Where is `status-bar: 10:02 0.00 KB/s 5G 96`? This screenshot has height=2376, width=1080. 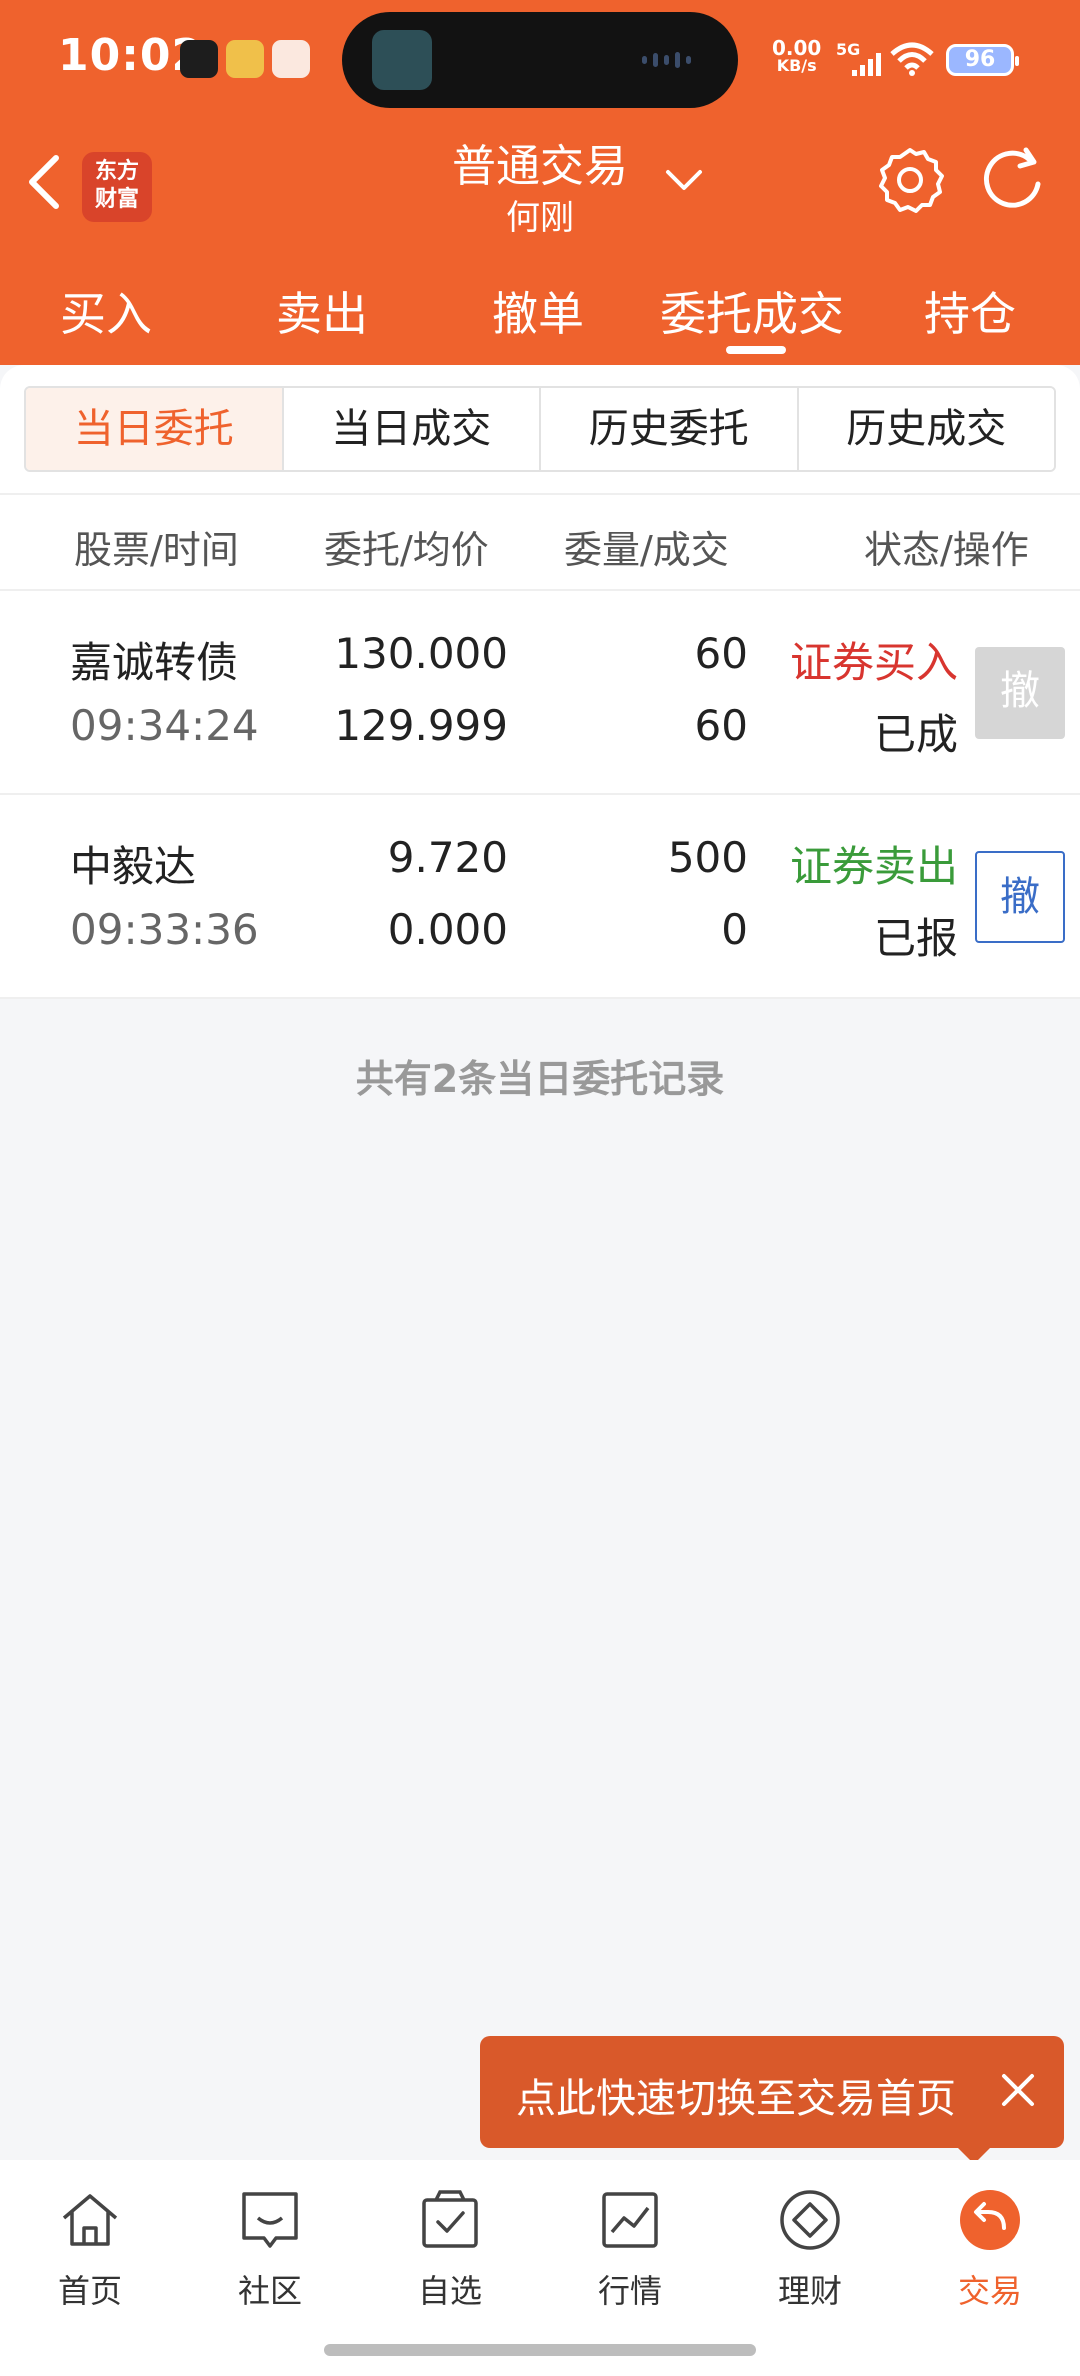 status-bar: 10:02 0.00 KB/s 5G 96 is located at coordinates (540, 60).